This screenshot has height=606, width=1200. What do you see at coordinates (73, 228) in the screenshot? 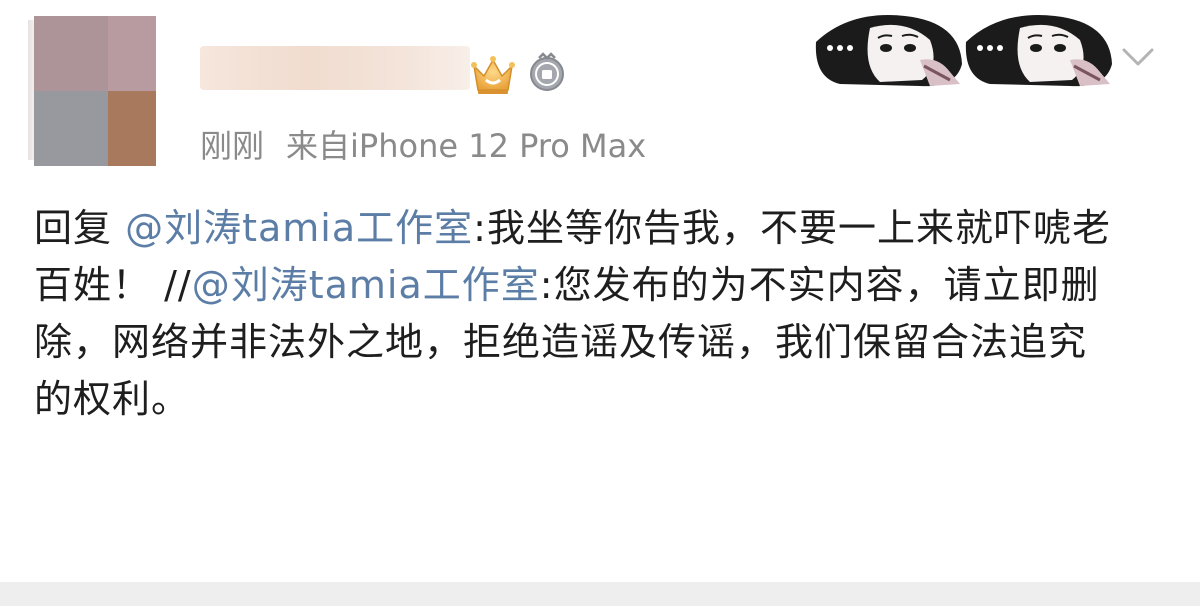
I see `reply-prefix: 回复` at bounding box center [73, 228].